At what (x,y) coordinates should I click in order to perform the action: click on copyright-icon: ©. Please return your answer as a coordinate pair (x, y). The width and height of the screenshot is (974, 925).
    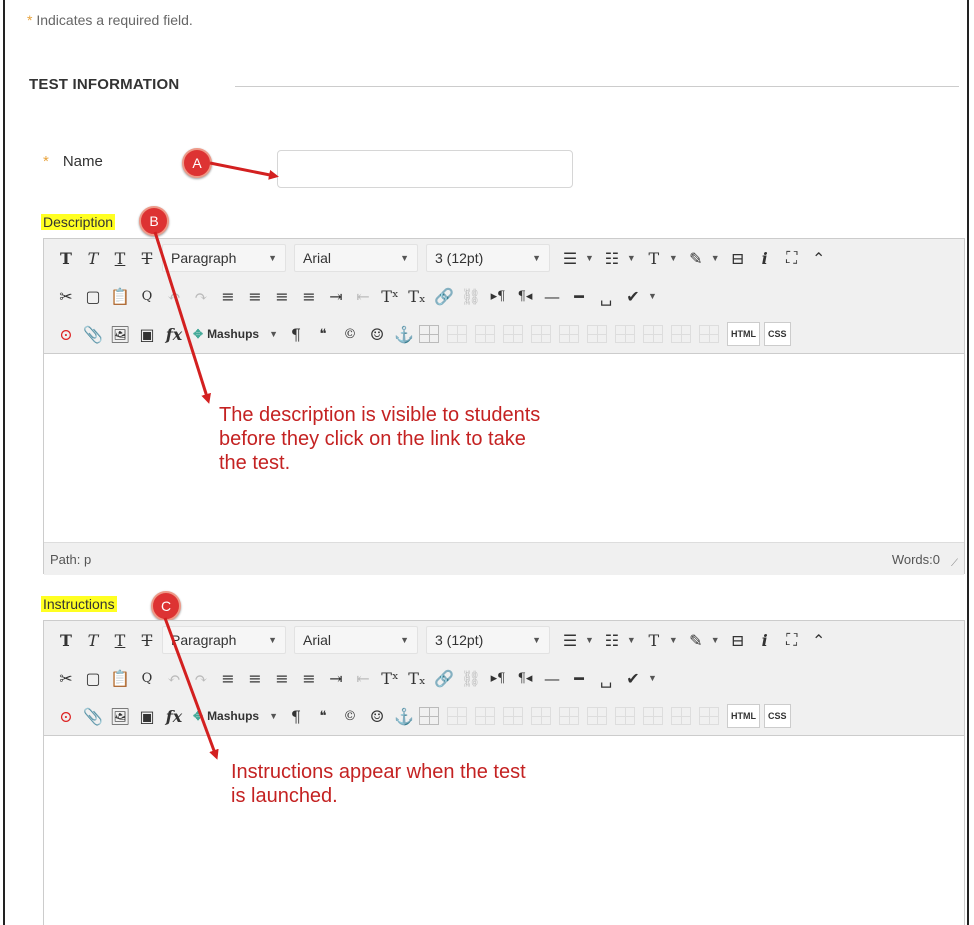
    Looking at the image, I should click on (350, 334).